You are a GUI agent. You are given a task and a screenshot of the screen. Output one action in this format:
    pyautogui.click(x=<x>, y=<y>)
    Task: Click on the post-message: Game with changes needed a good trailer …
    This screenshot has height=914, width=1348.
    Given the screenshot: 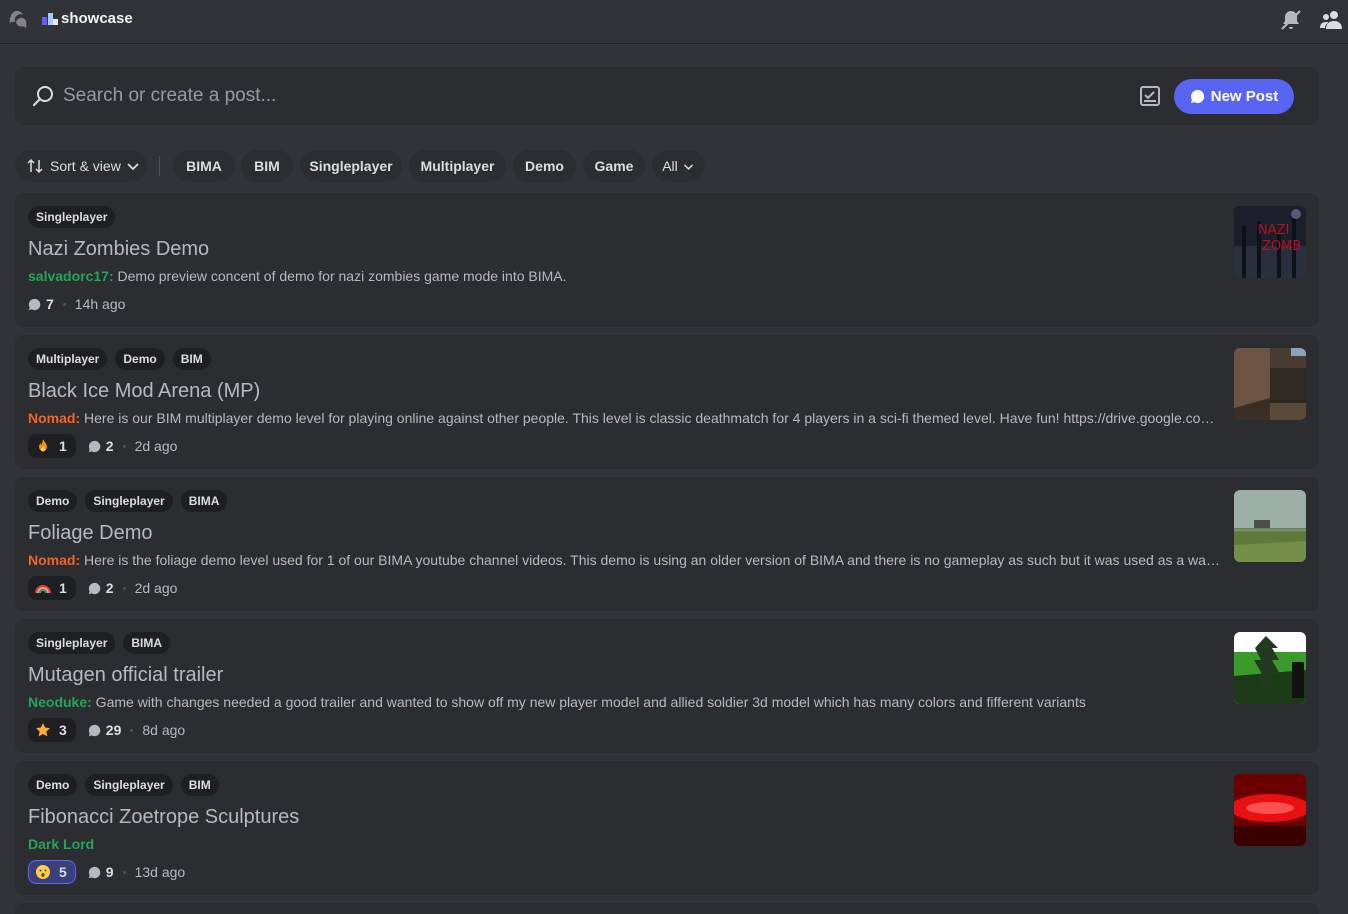 What is the action you would take?
    pyautogui.click(x=588, y=702)
    